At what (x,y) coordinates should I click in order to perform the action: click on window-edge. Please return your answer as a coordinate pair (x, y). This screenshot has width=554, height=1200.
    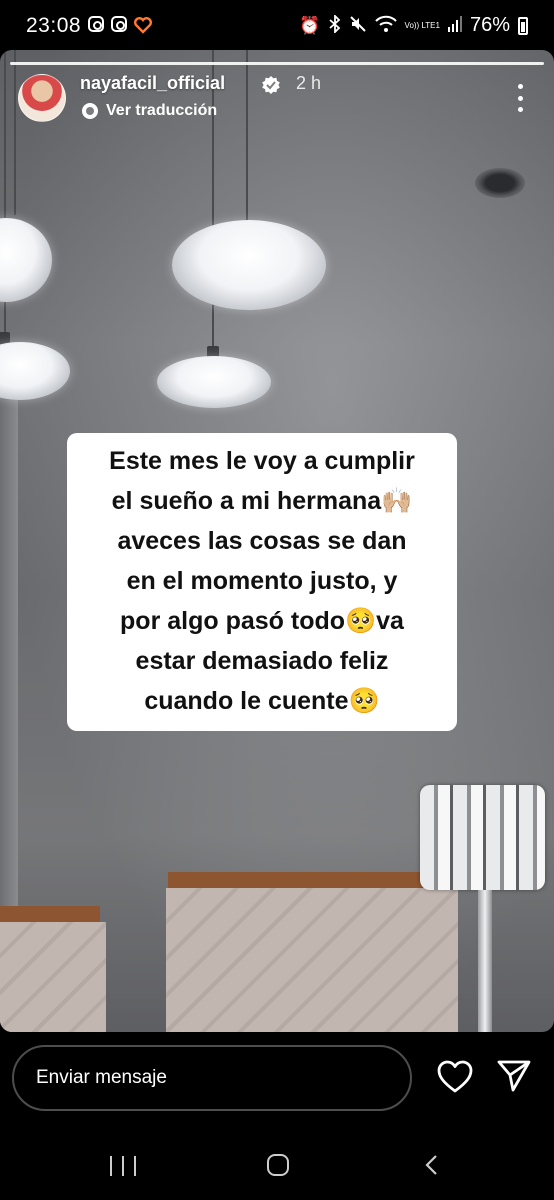
    Looking at the image, I should click on (9, 680).